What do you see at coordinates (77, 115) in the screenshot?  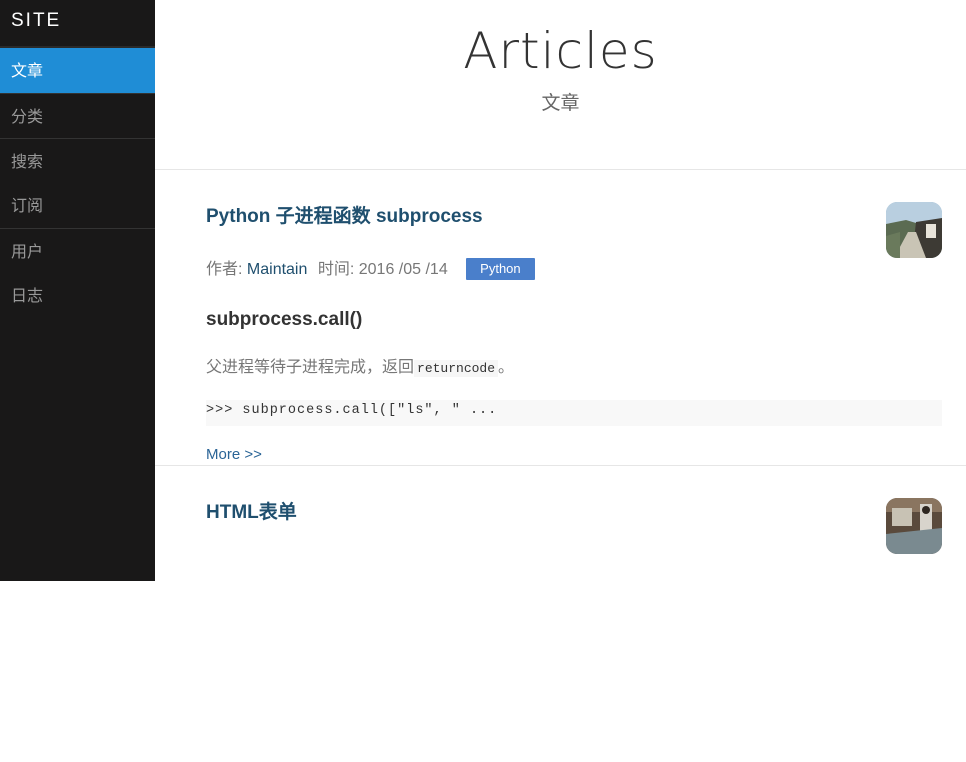 I see `sidebar-item-categories: 分类` at bounding box center [77, 115].